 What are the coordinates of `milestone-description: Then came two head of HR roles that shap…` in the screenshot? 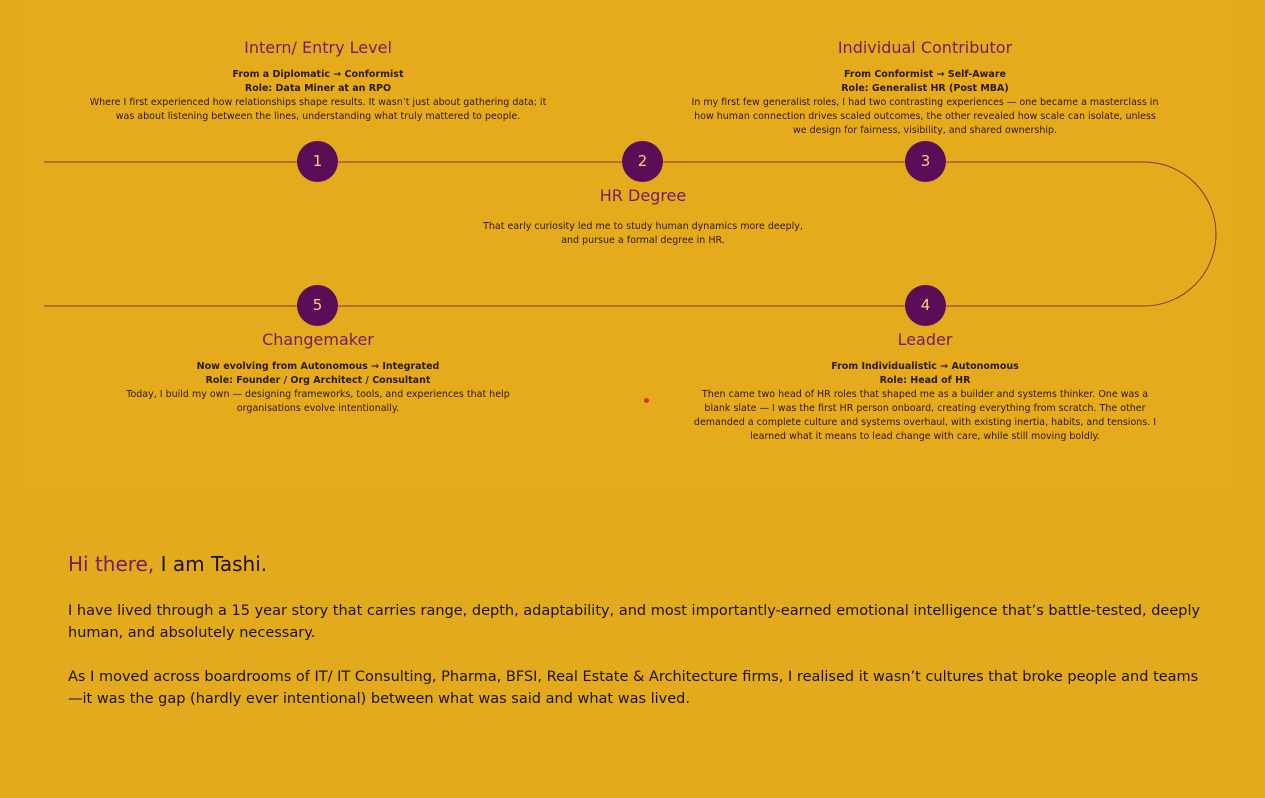 It's located at (925, 415).